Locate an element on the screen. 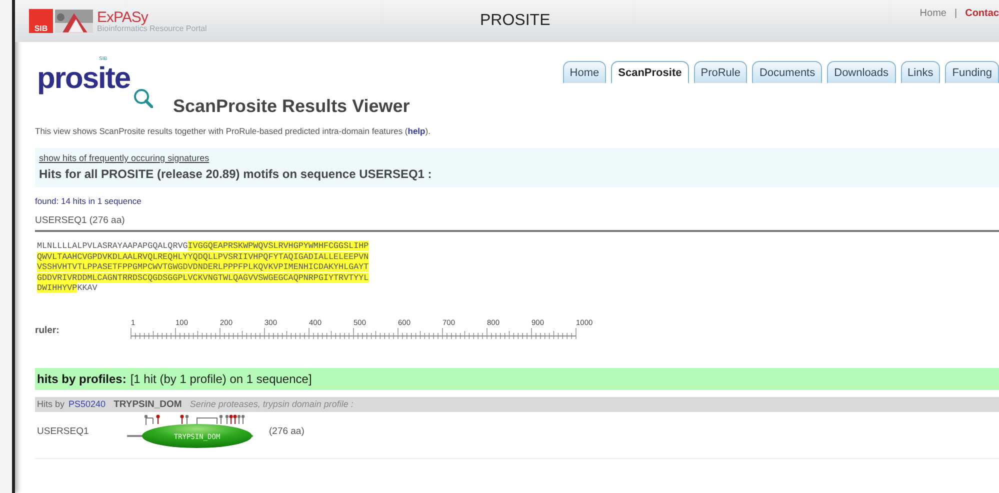 Image resolution: width=999 pixels, height=493 pixels. ruler-label: ruler: is located at coordinates (47, 330).